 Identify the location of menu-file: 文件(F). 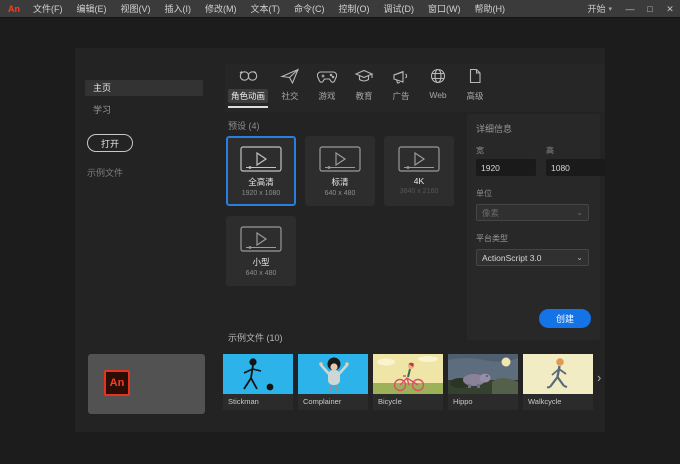
(48, 9).